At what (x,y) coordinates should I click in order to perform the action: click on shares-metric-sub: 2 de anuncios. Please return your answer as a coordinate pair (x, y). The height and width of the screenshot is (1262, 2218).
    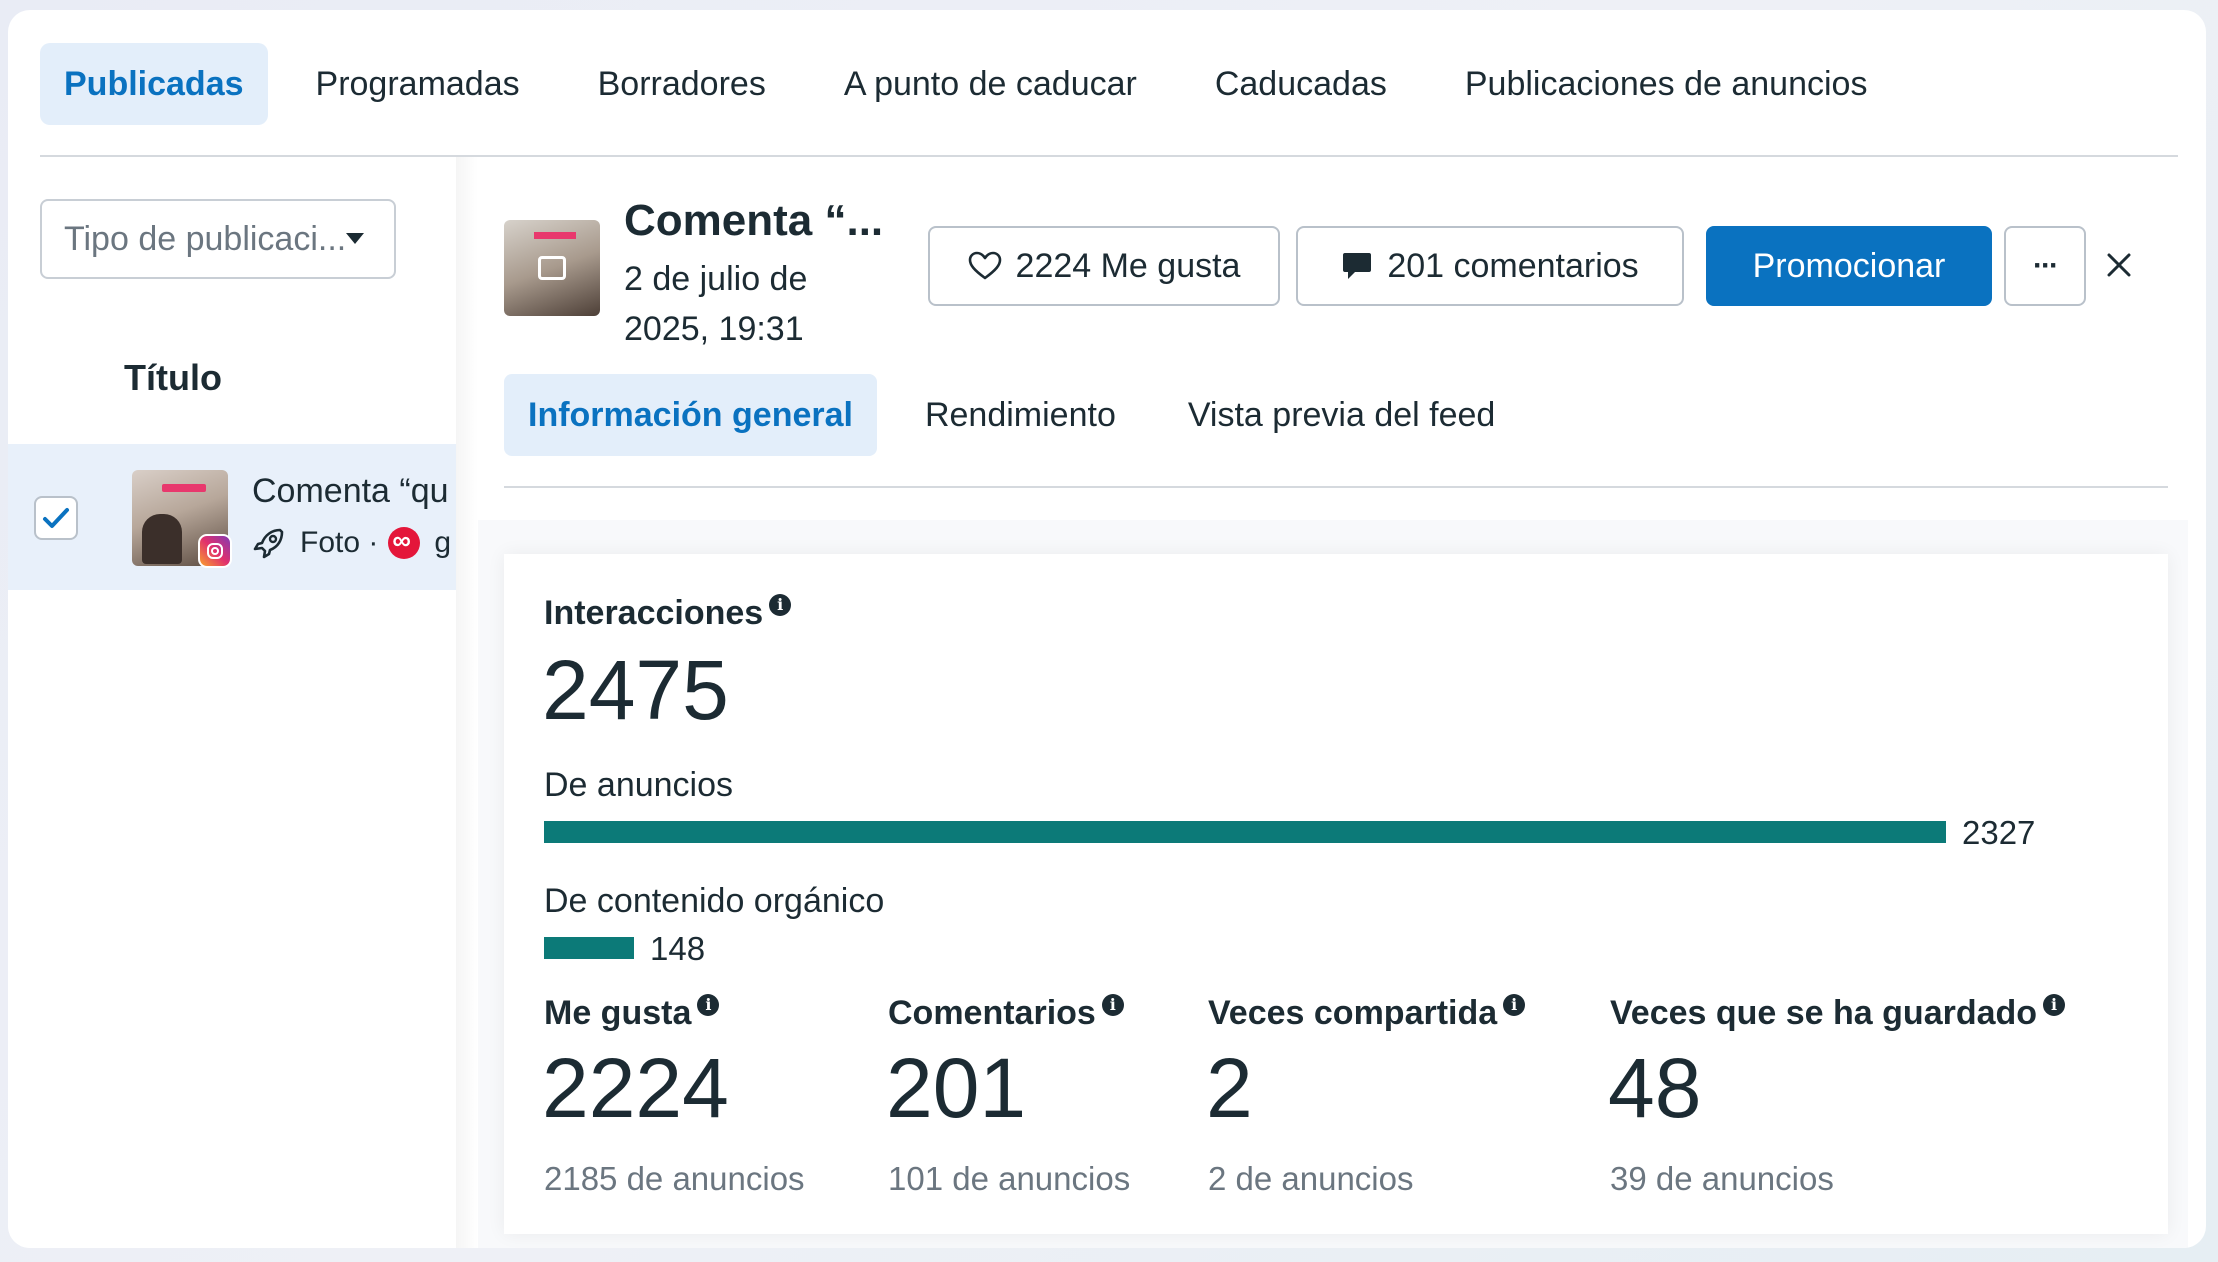
    Looking at the image, I should click on (1311, 1178).